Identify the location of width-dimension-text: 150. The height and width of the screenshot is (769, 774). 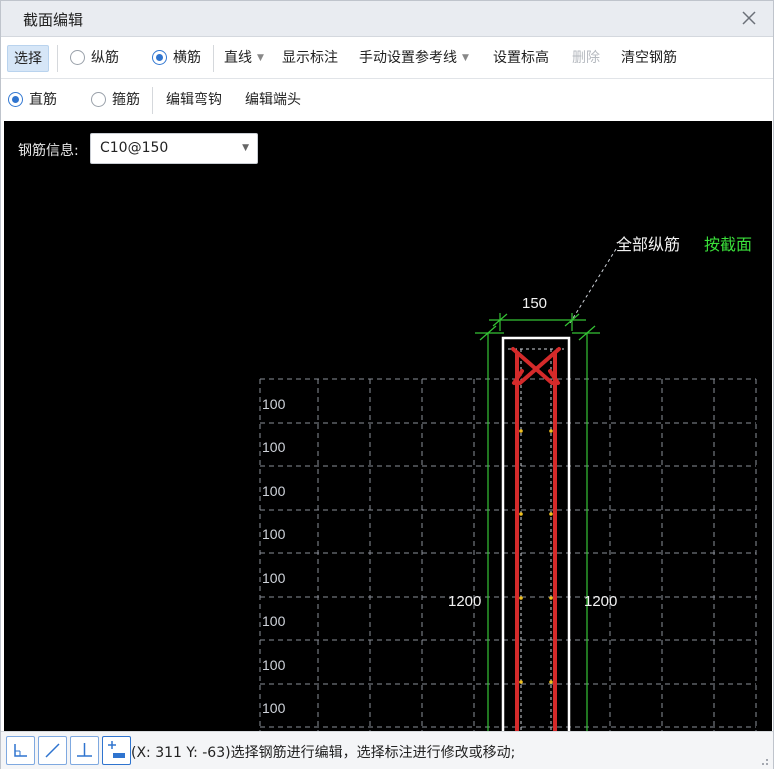
(534, 303).